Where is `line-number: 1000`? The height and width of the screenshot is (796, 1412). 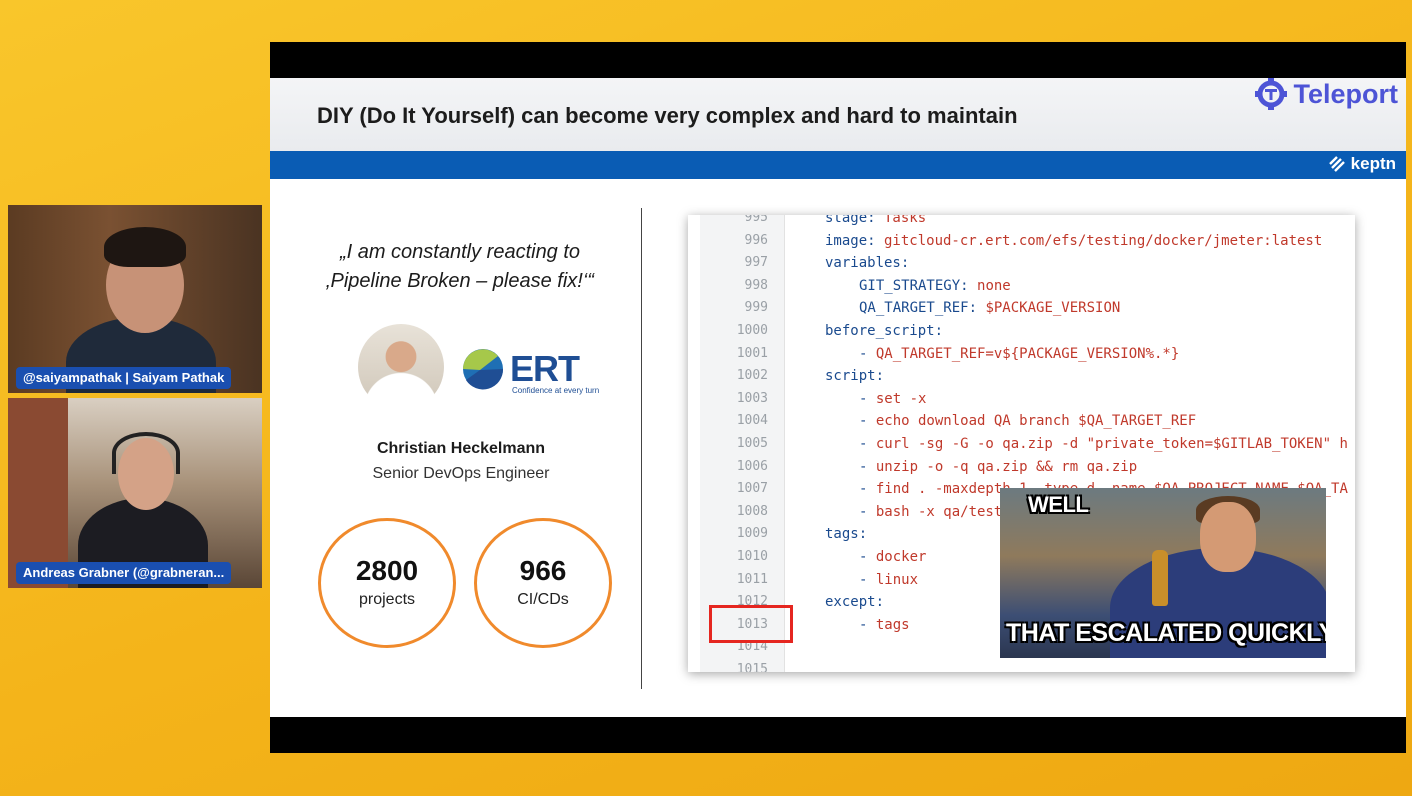 line-number: 1000 is located at coordinates (752, 330).